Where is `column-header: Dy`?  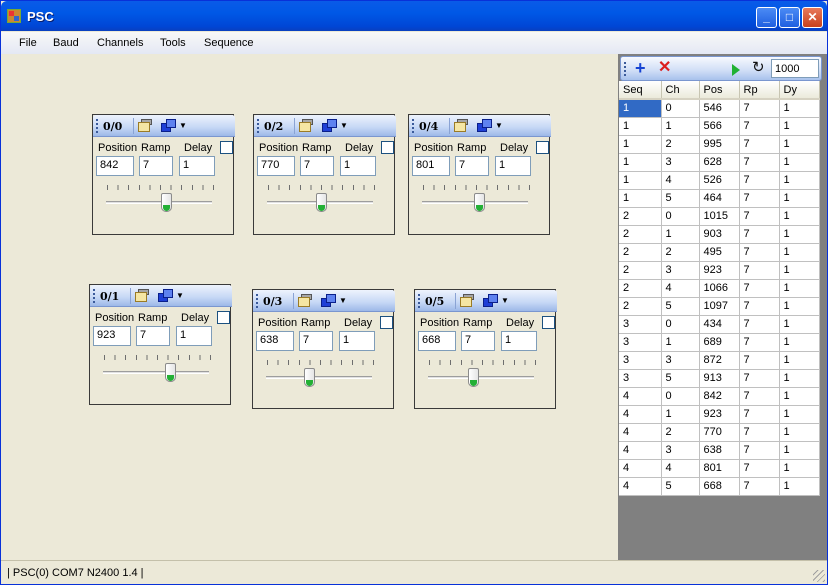 column-header: Dy is located at coordinates (799, 90).